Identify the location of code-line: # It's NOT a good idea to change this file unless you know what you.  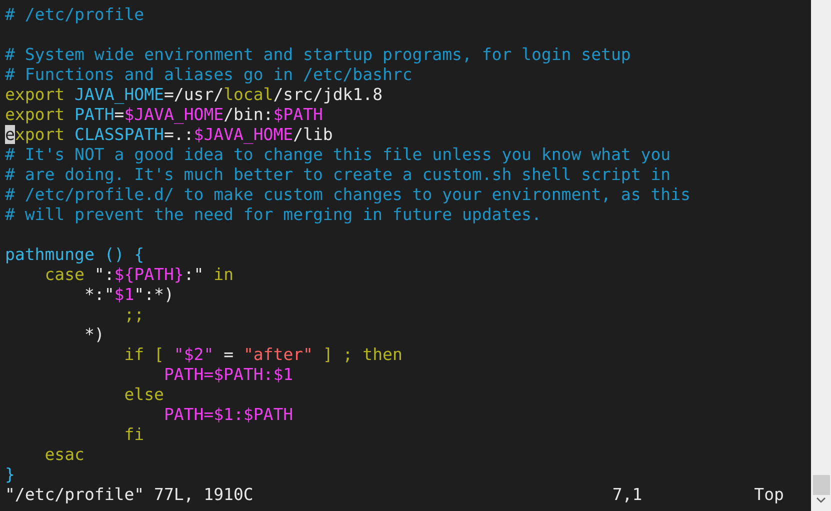
(338, 155).